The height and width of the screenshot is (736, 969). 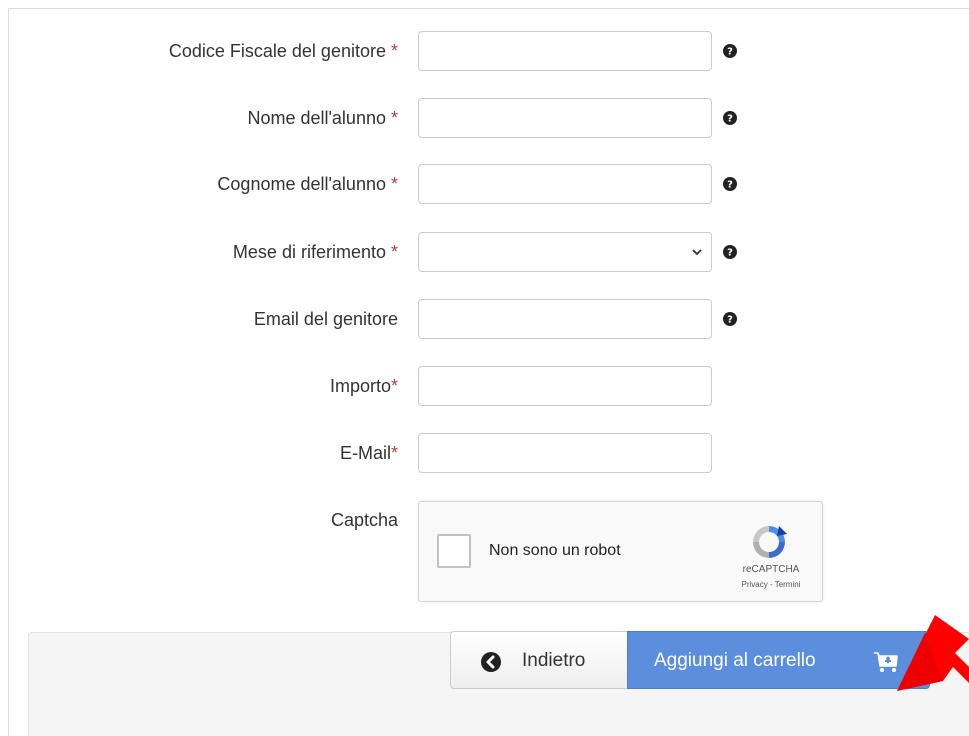 I want to click on form-row-codice-fiscale: Codice Fiscale del genitore * ?, so click(x=484, y=51).